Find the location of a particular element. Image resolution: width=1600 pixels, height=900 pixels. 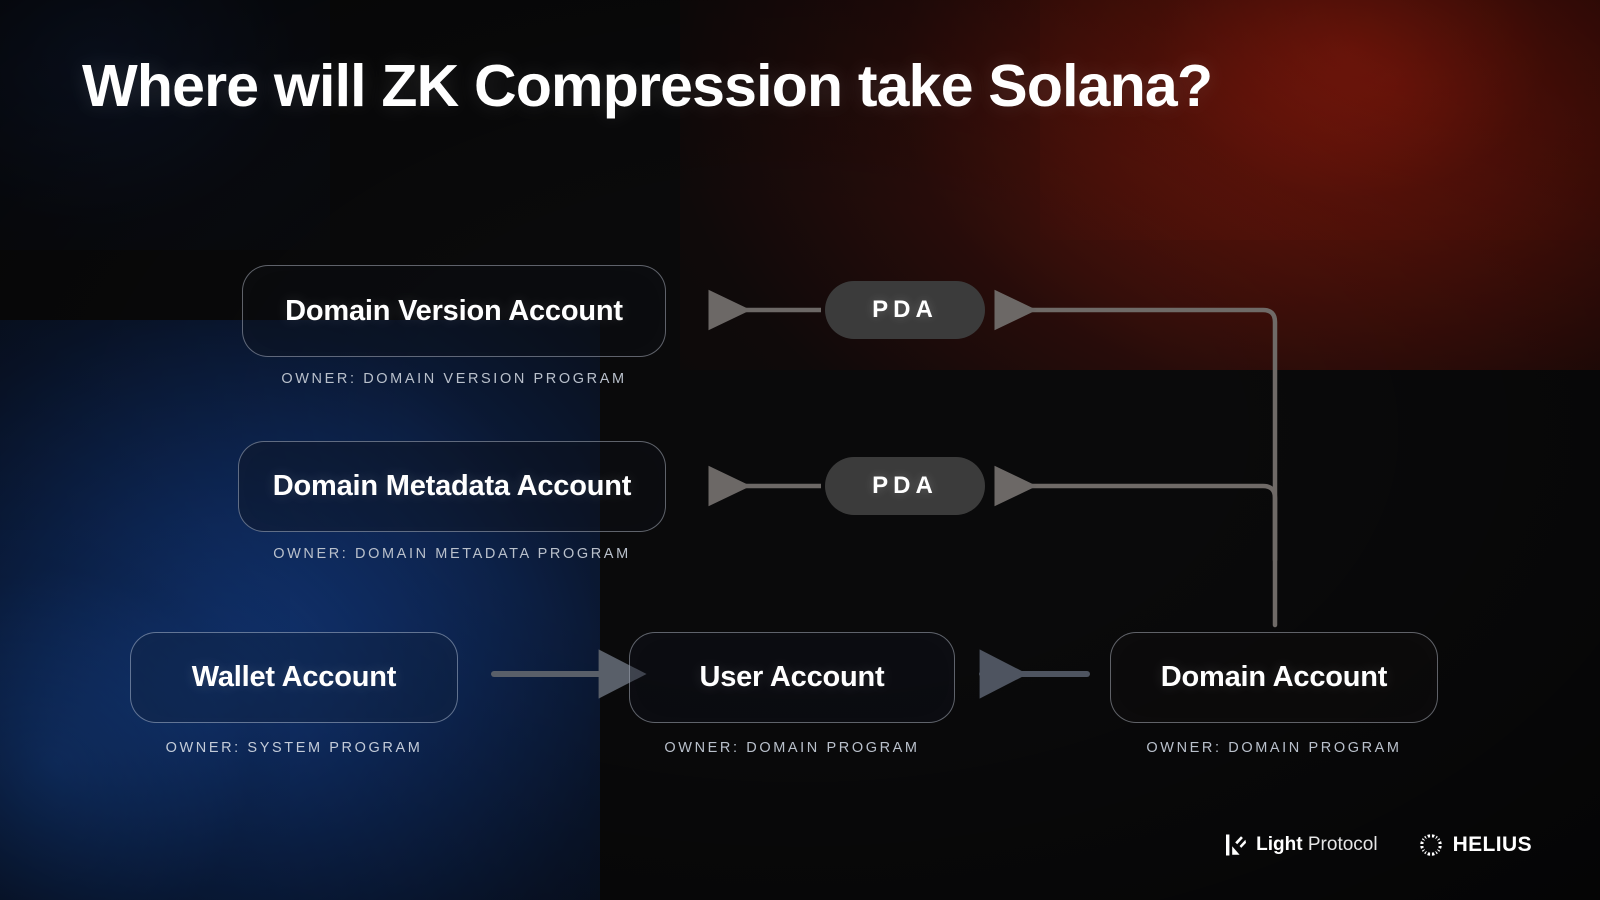

node-caption-user-account: OWNER: DOMAIN PROGRAM is located at coordinates (792, 748).